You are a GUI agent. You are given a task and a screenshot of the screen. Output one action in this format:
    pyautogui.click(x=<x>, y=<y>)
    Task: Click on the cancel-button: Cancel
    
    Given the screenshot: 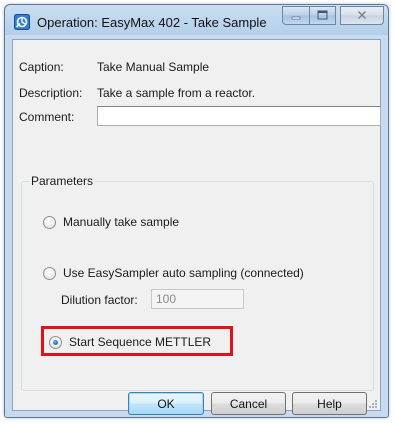 What is the action you would take?
    pyautogui.click(x=248, y=403)
    